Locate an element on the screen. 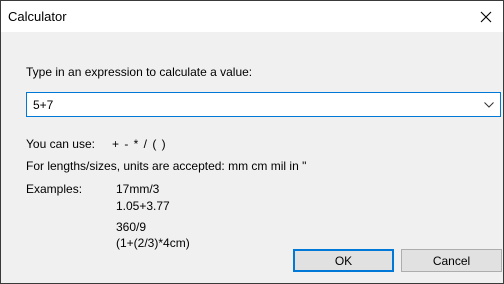  can-use-label: You can use: is located at coordinates (60, 144).